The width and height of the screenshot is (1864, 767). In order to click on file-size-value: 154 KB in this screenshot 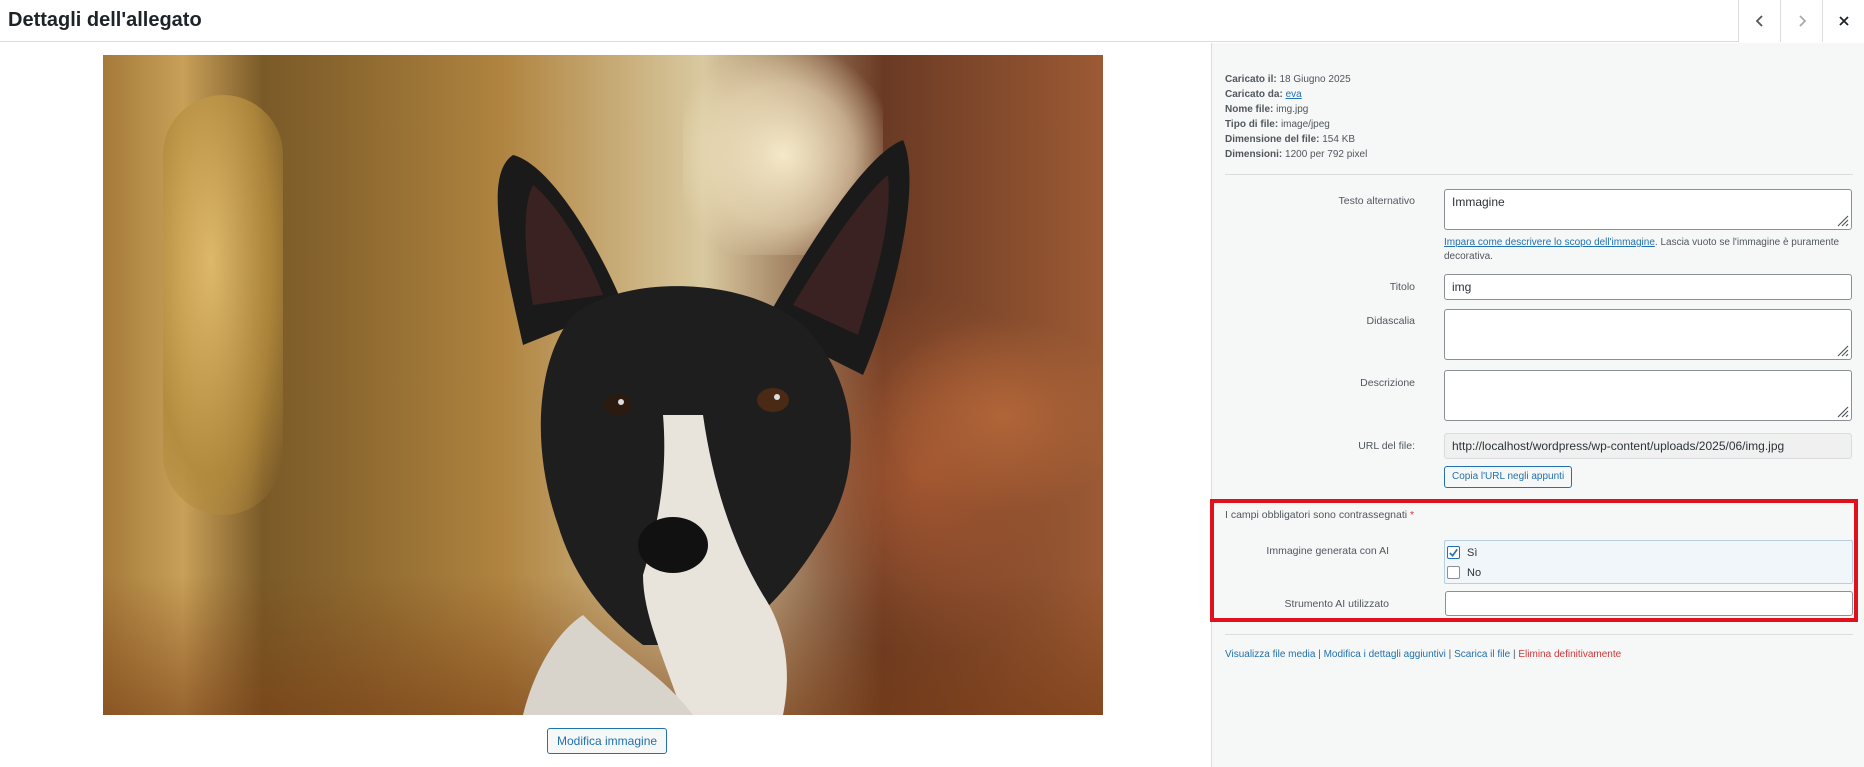, I will do `click(1339, 139)`.